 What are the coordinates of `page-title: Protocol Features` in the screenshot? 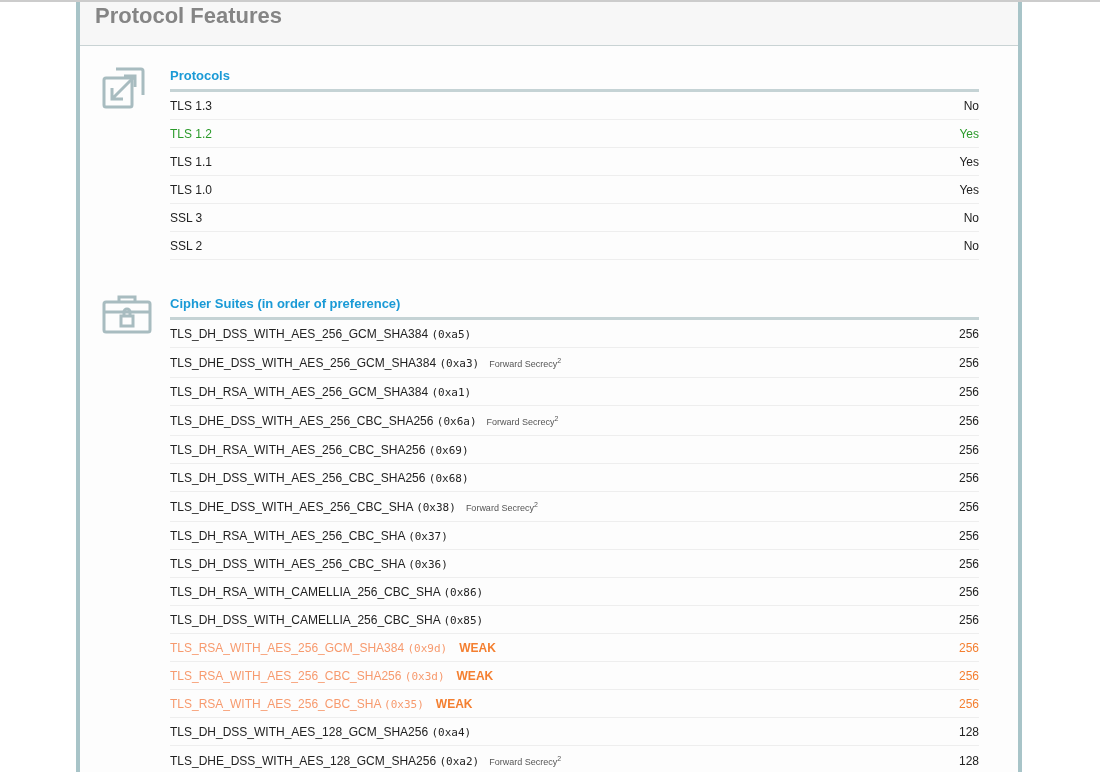 It's located at (189, 16).